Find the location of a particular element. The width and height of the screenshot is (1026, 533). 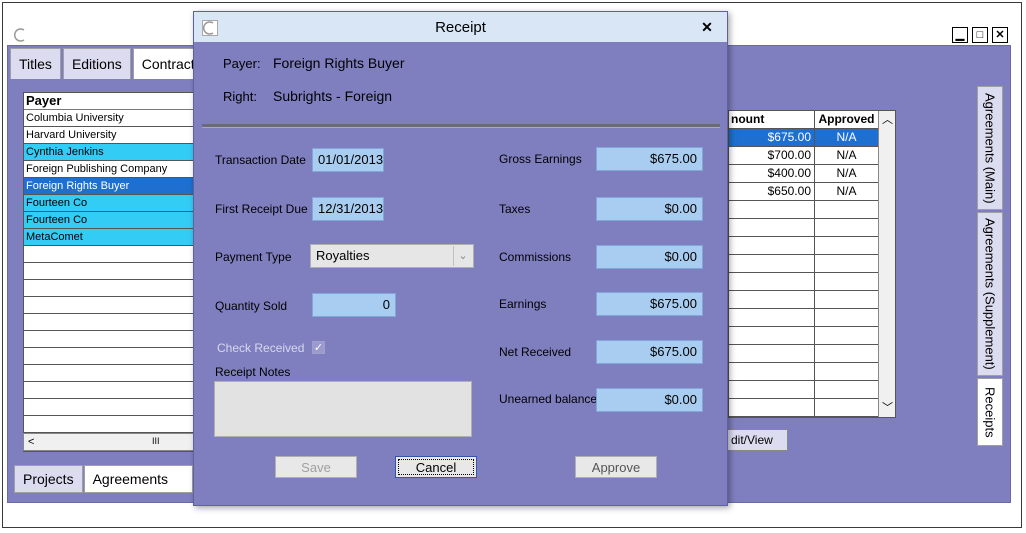

approved-column-header: Approved is located at coordinates (847, 119).